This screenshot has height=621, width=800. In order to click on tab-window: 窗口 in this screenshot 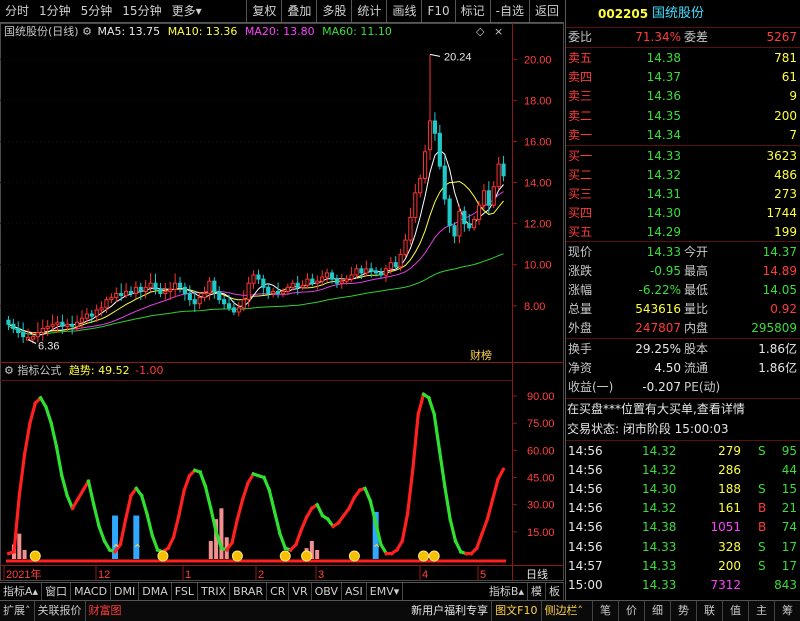, I will do `click(57, 591)`.